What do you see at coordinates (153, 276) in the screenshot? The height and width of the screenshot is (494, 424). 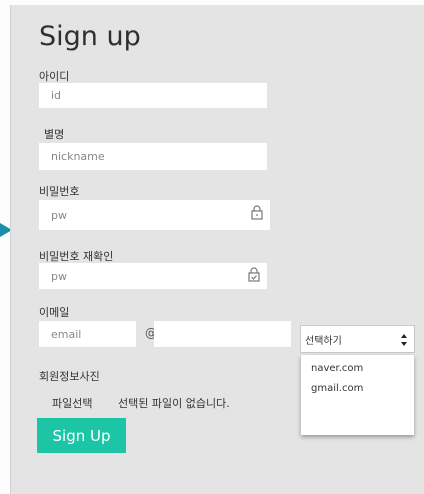 I see `password-confirm-field: pw` at bounding box center [153, 276].